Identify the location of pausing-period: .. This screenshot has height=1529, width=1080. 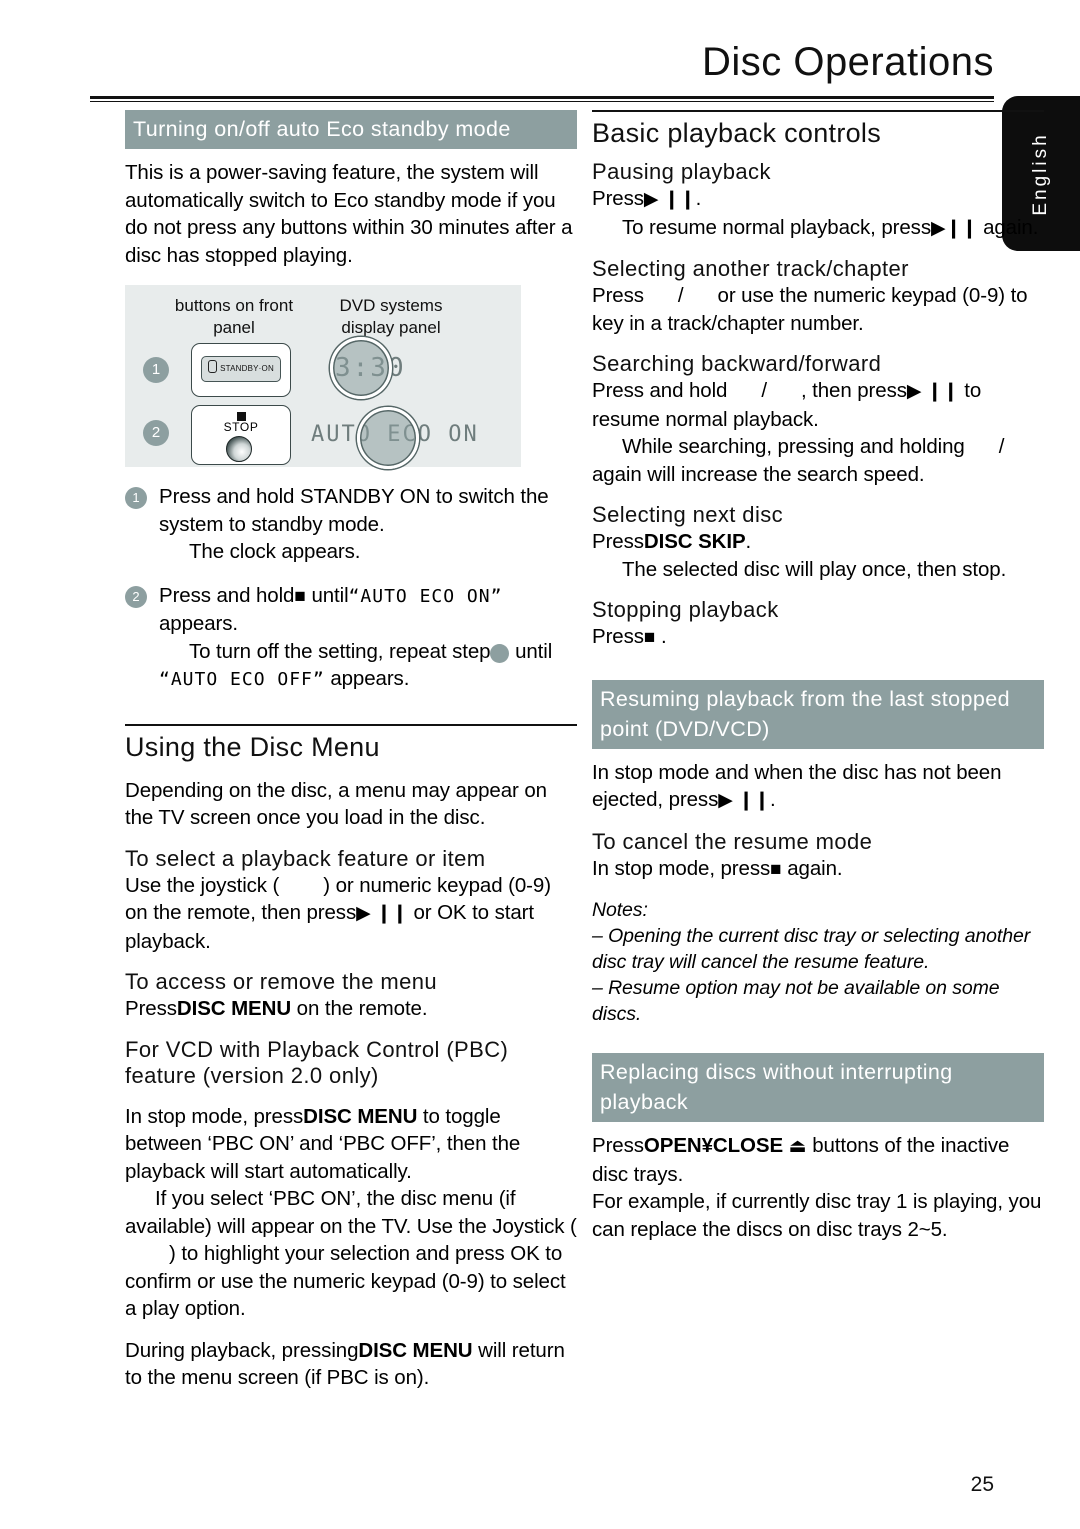
(698, 198).